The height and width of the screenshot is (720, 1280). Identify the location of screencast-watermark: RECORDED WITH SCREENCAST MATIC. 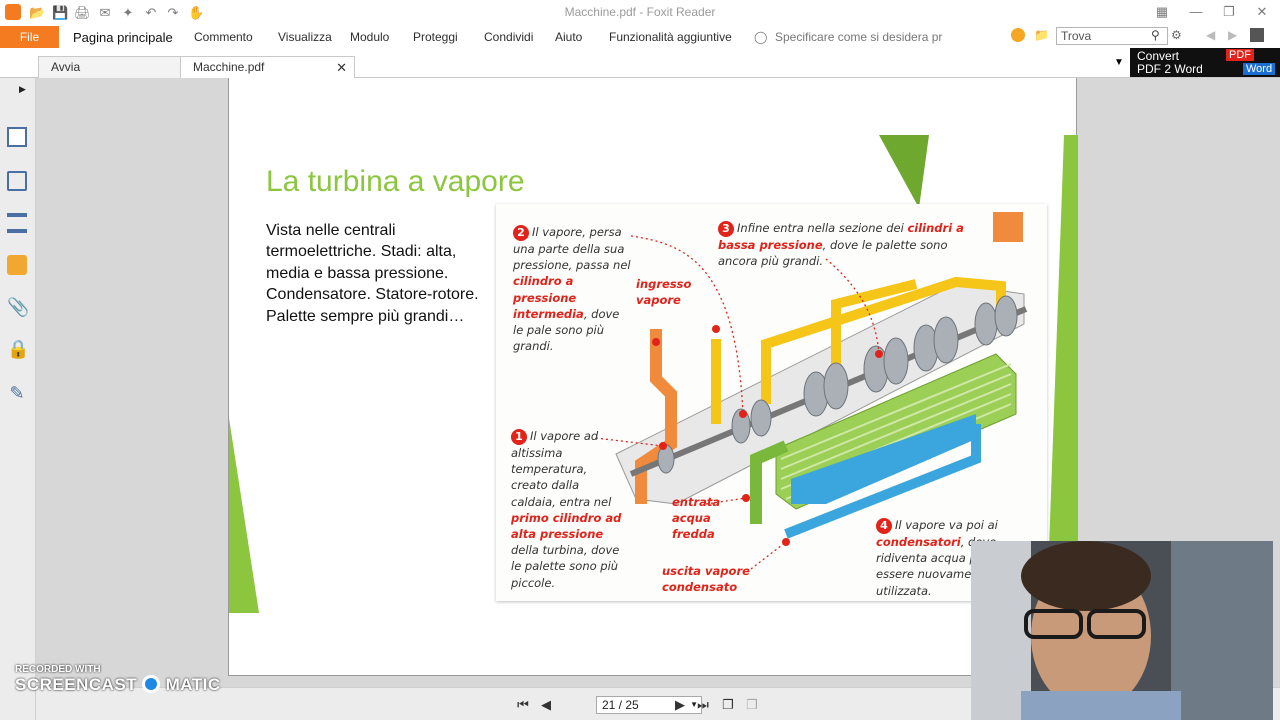
(118, 679).